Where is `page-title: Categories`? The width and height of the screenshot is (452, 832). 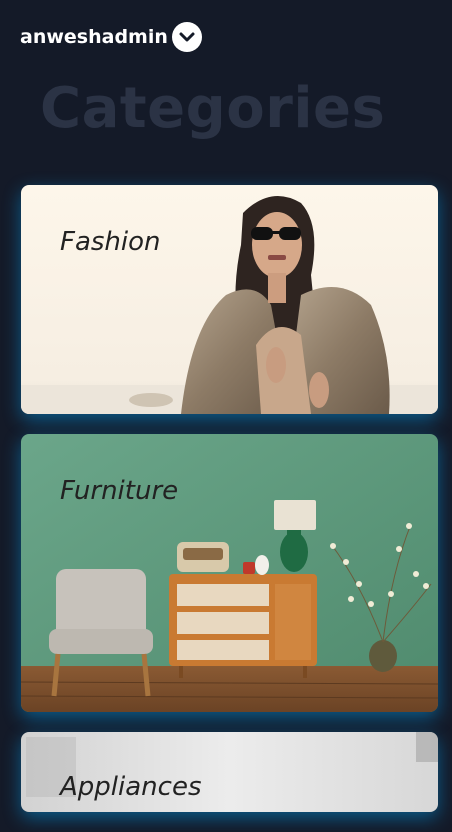 page-title: Categories is located at coordinates (213, 108).